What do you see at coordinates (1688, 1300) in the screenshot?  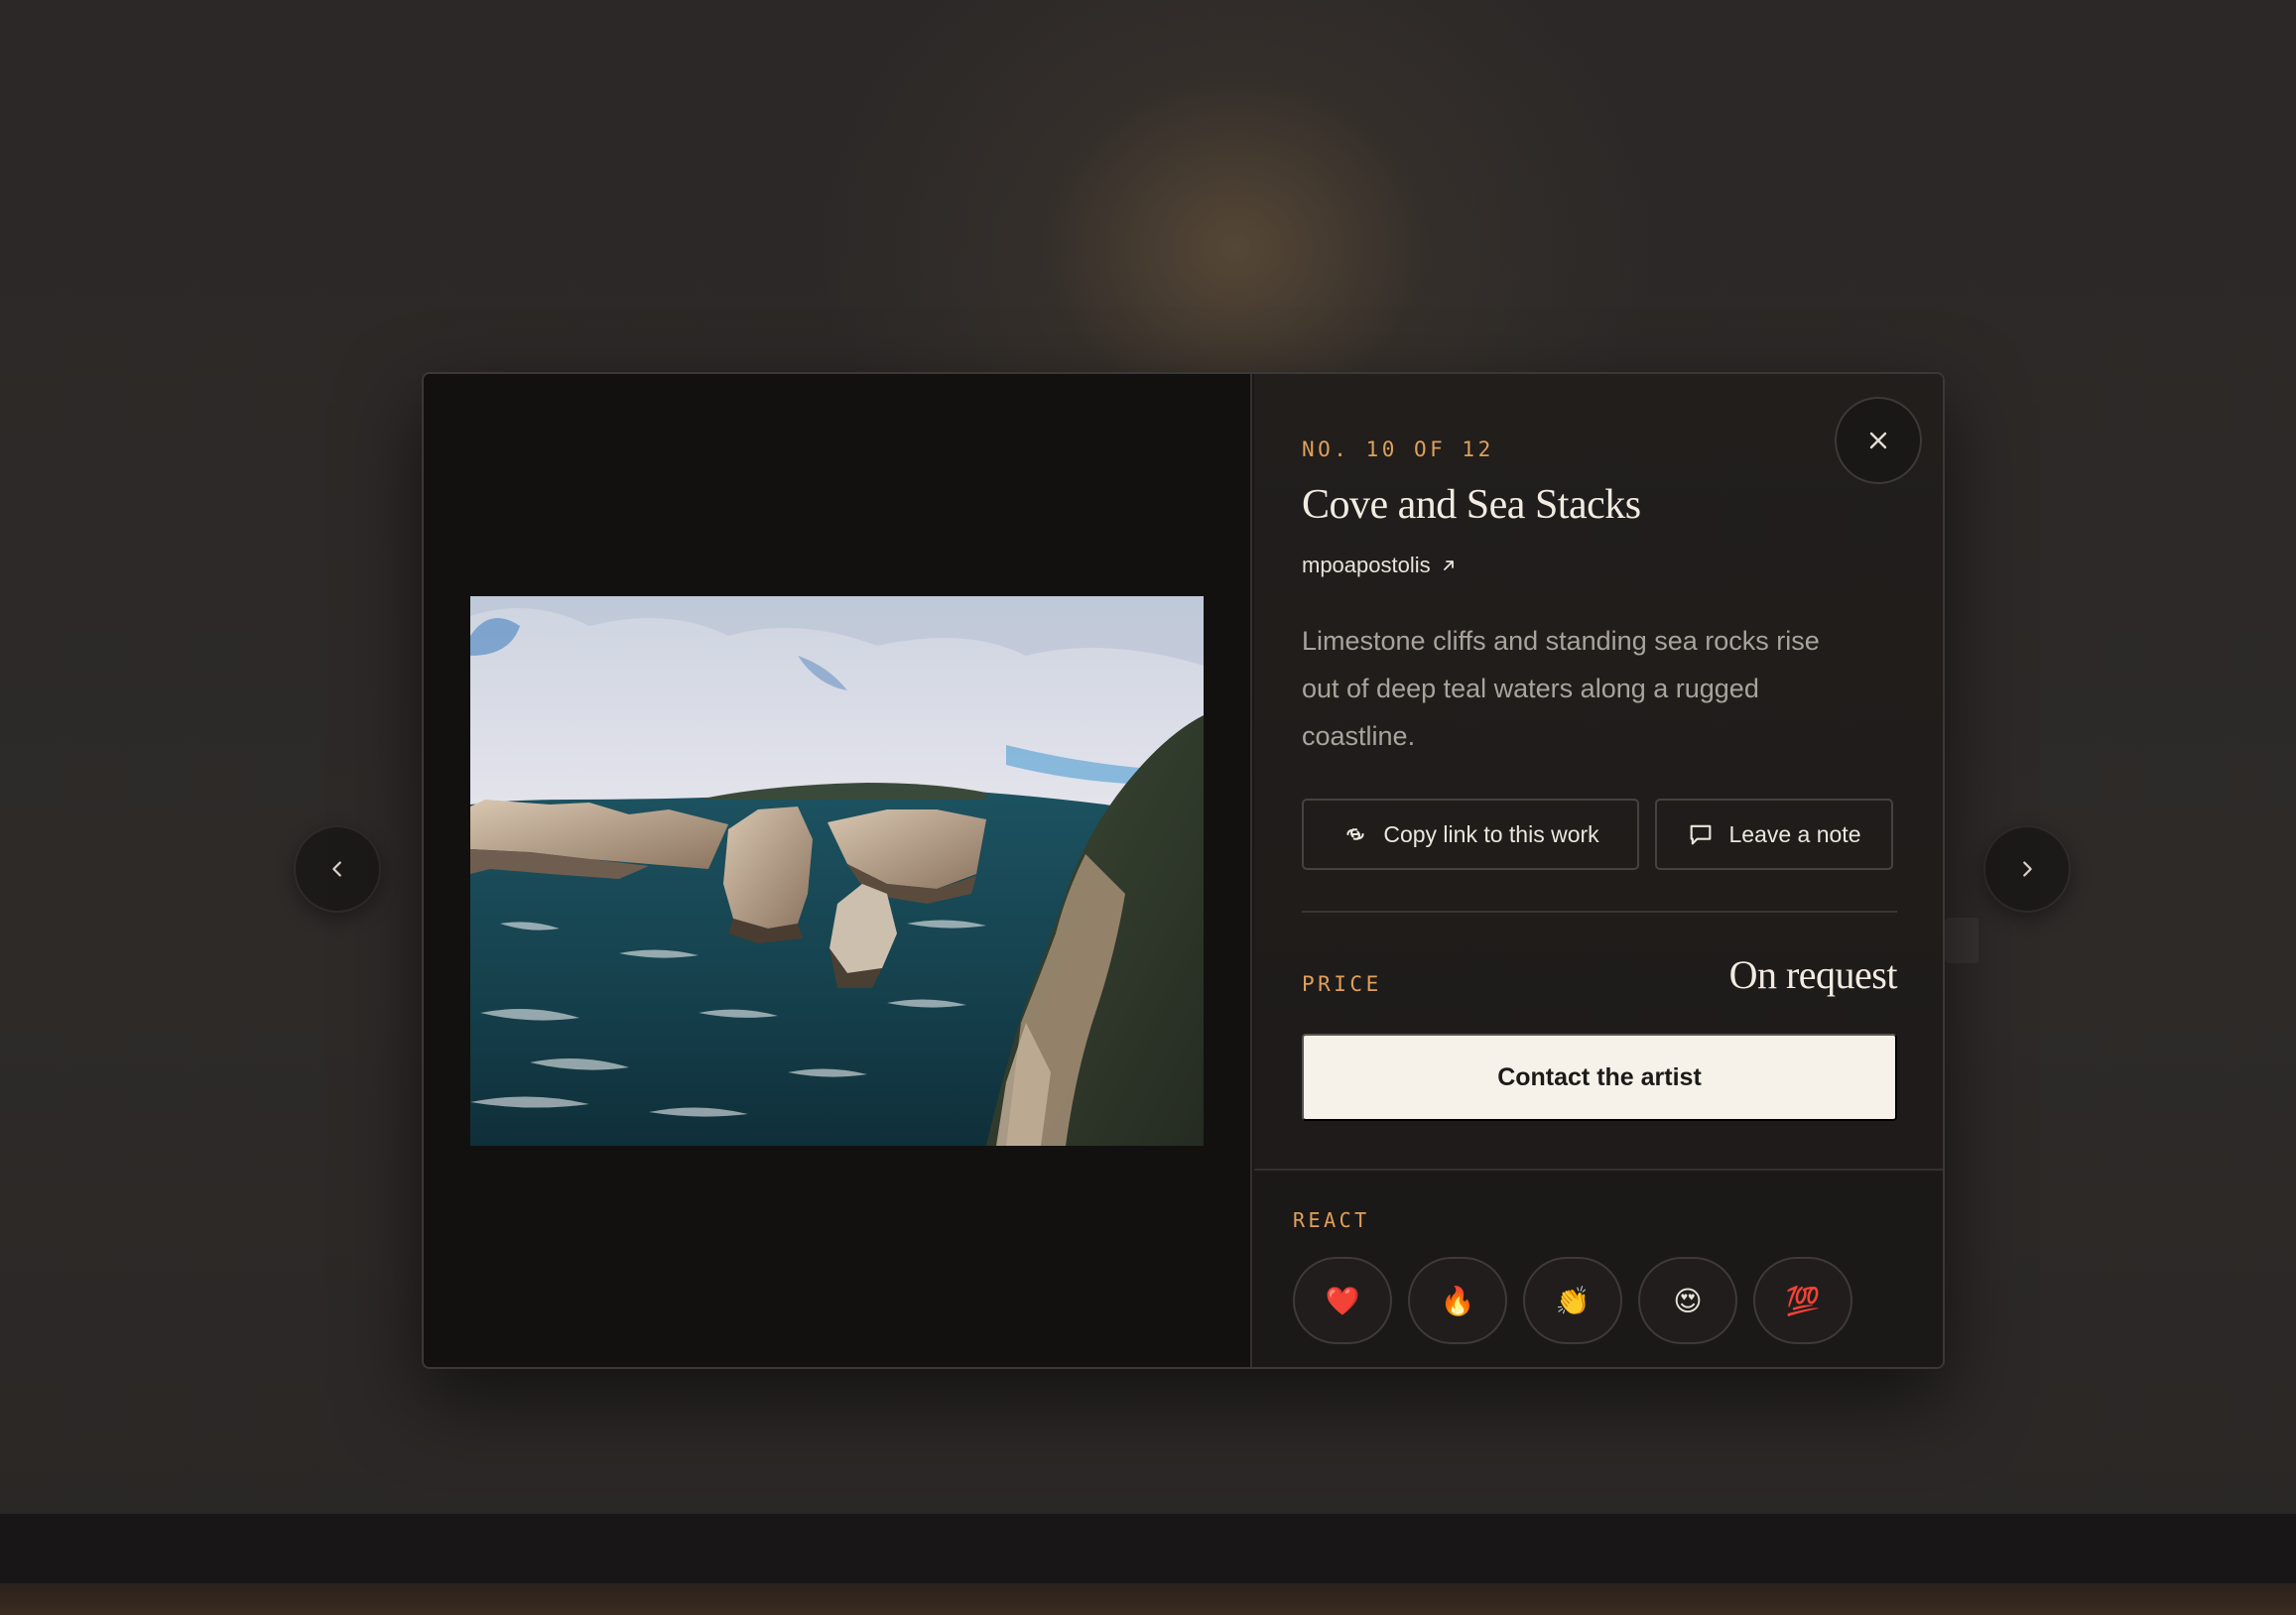 I see `reaction-heart-eyes-button: 😍` at bounding box center [1688, 1300].